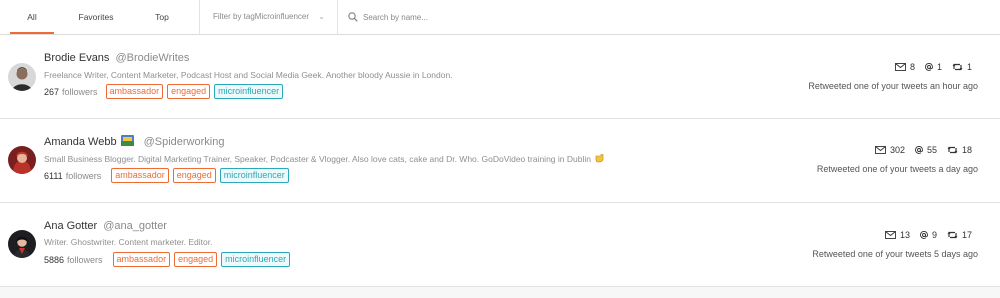 This screenshot has width=1000, height=298. Describe the element at coordinates (321, 16) in the screenshot. I see `chevron-down-icon: ⌄` at that location.